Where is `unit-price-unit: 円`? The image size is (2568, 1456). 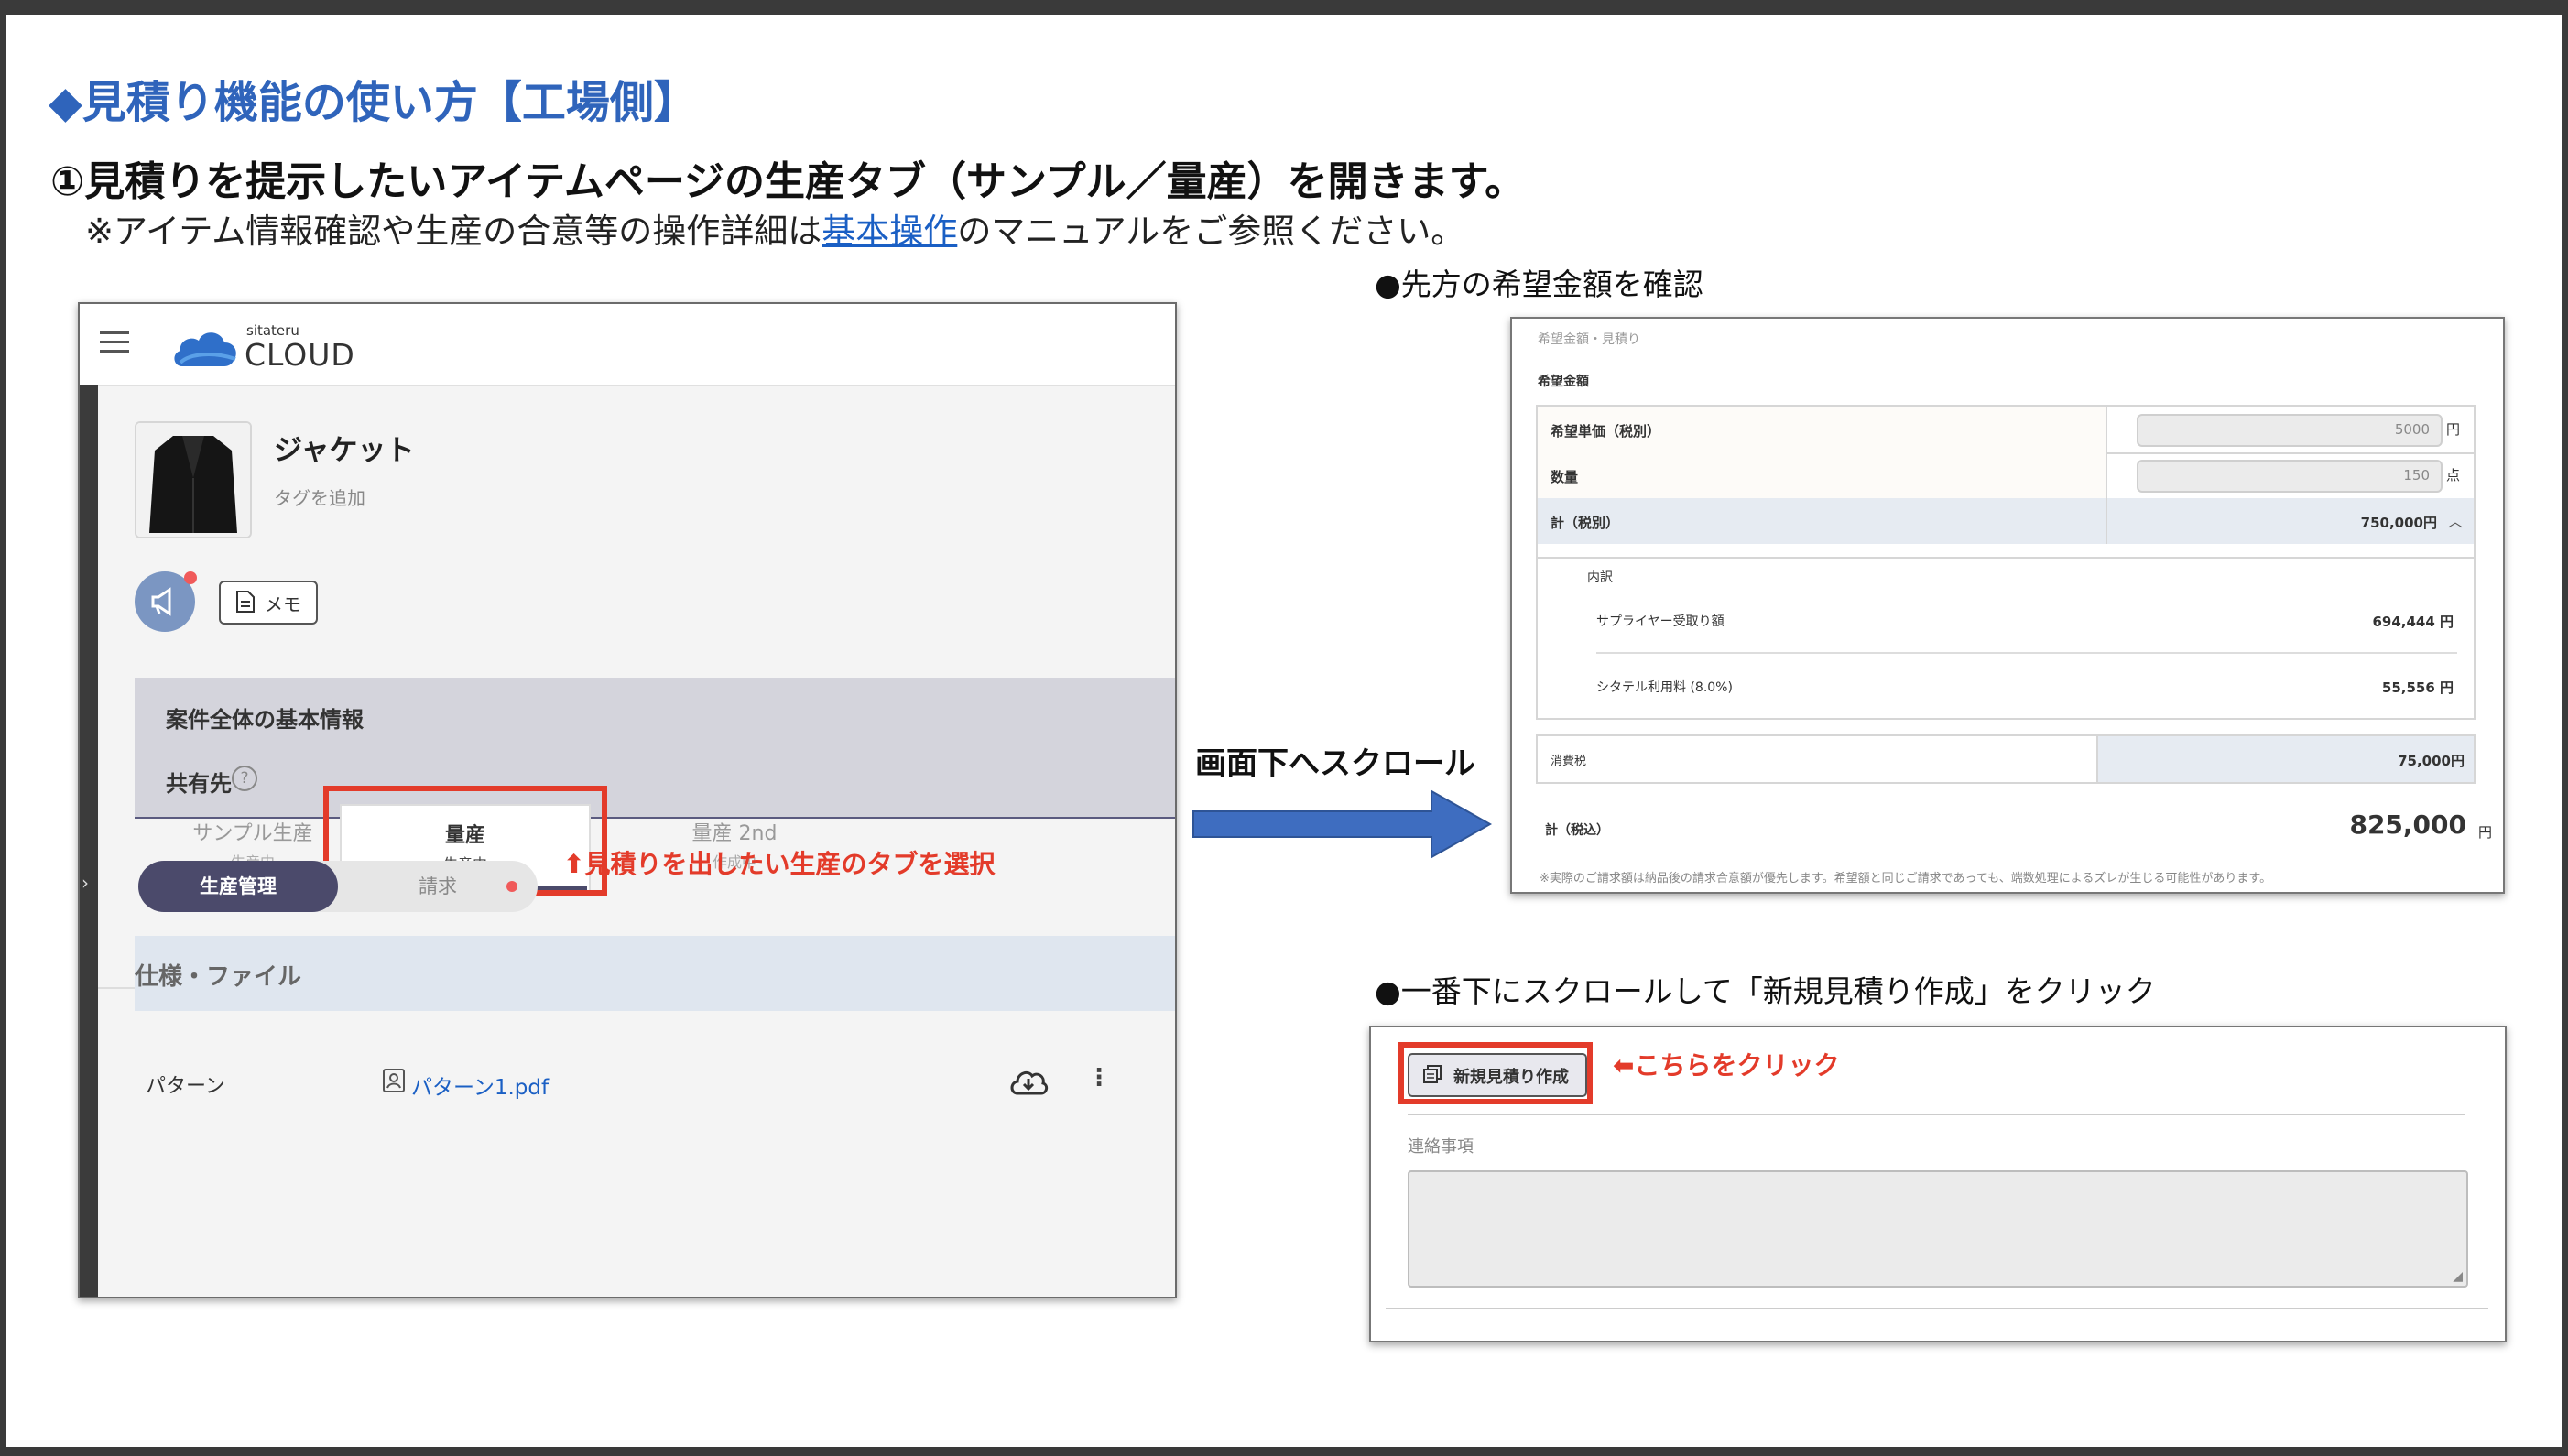
unit-price-unit: 円 is located at coordinates (2453, 429).